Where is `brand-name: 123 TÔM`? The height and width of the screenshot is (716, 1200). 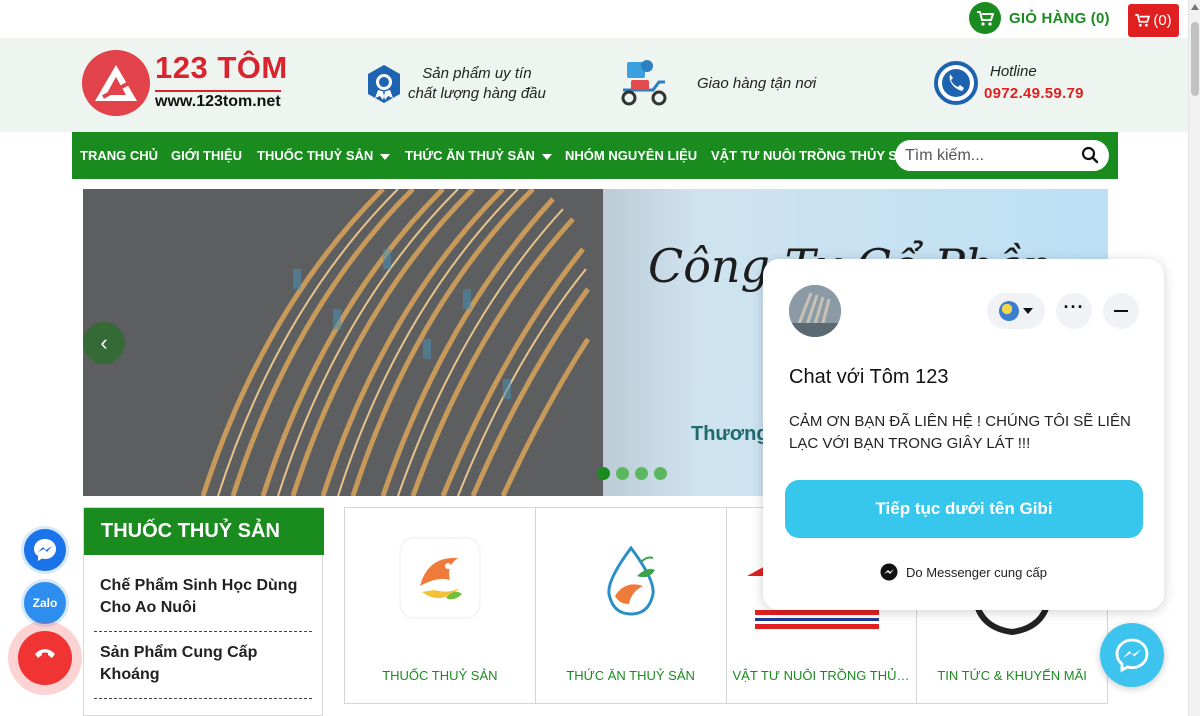
brand-name: 123 TÔM is located at coordinates (221, 68).